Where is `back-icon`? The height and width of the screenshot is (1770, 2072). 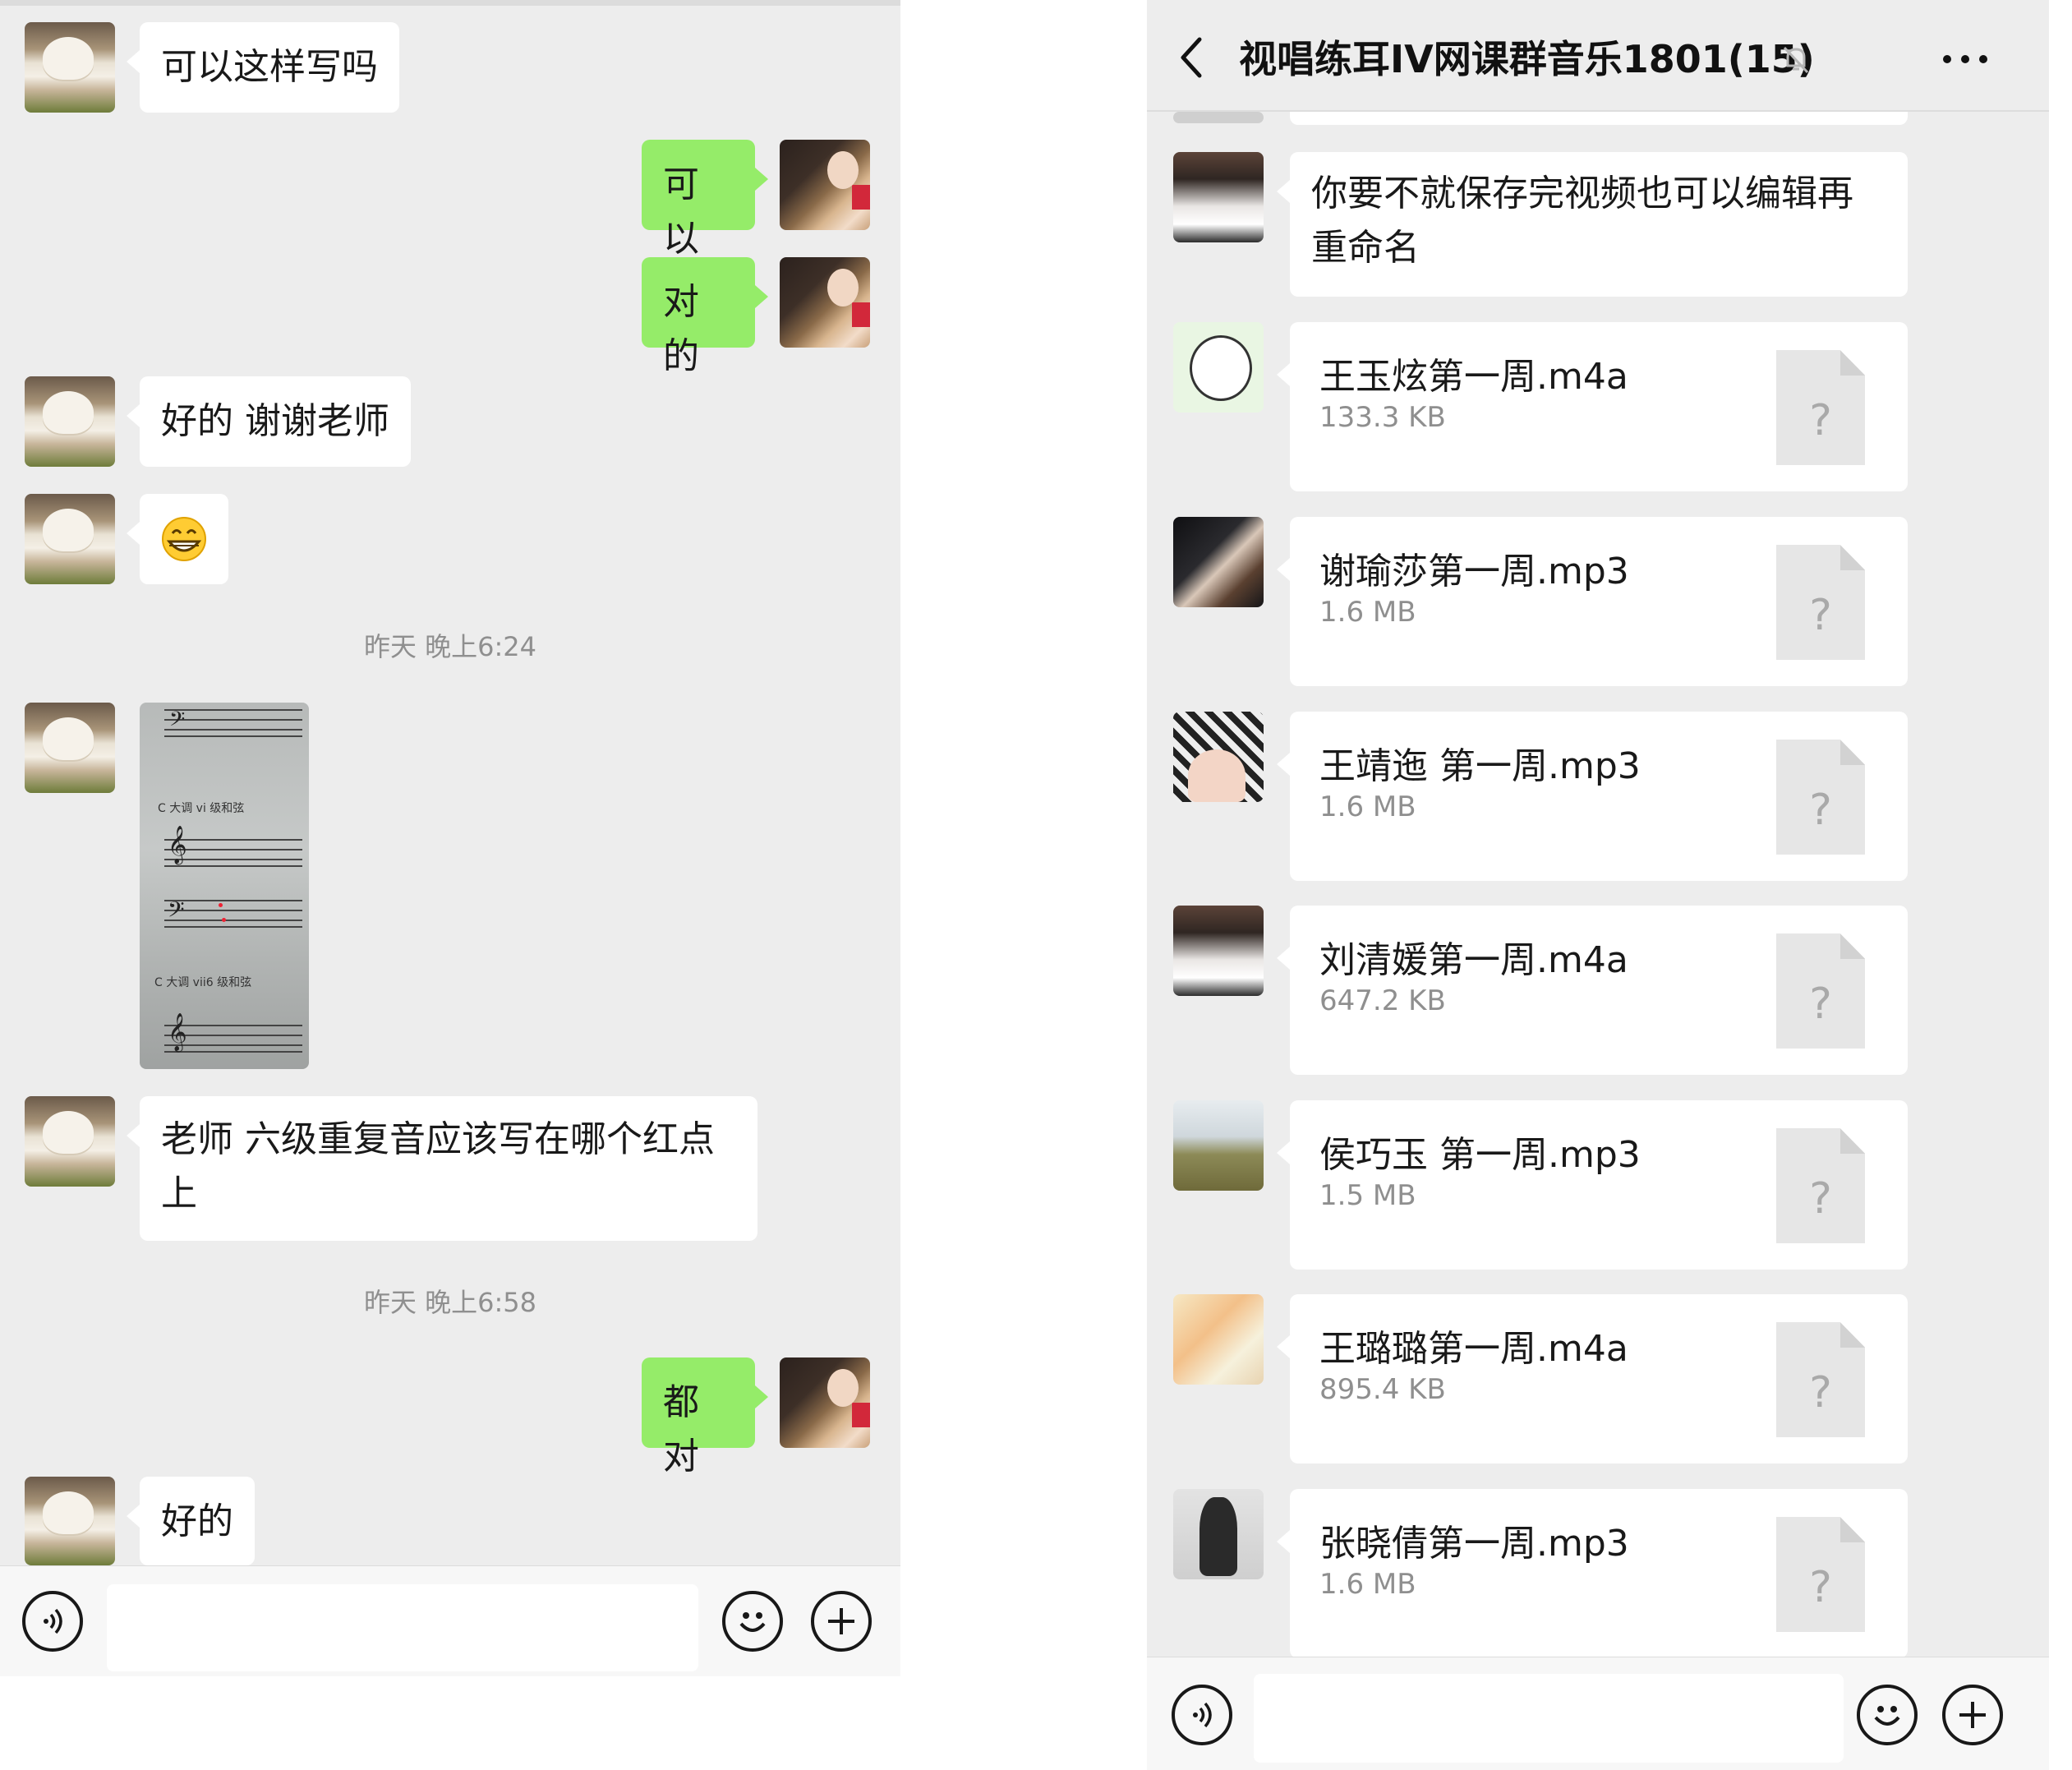
back-icon is located at coordinates (1191, 57).